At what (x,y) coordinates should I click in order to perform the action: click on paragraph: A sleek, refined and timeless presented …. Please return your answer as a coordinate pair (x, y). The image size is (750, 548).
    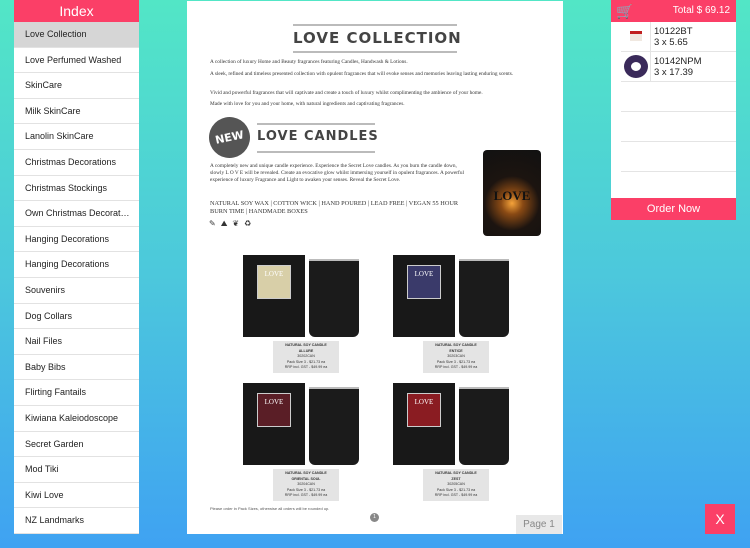
    Looking at the image, I should click on (362, 74).